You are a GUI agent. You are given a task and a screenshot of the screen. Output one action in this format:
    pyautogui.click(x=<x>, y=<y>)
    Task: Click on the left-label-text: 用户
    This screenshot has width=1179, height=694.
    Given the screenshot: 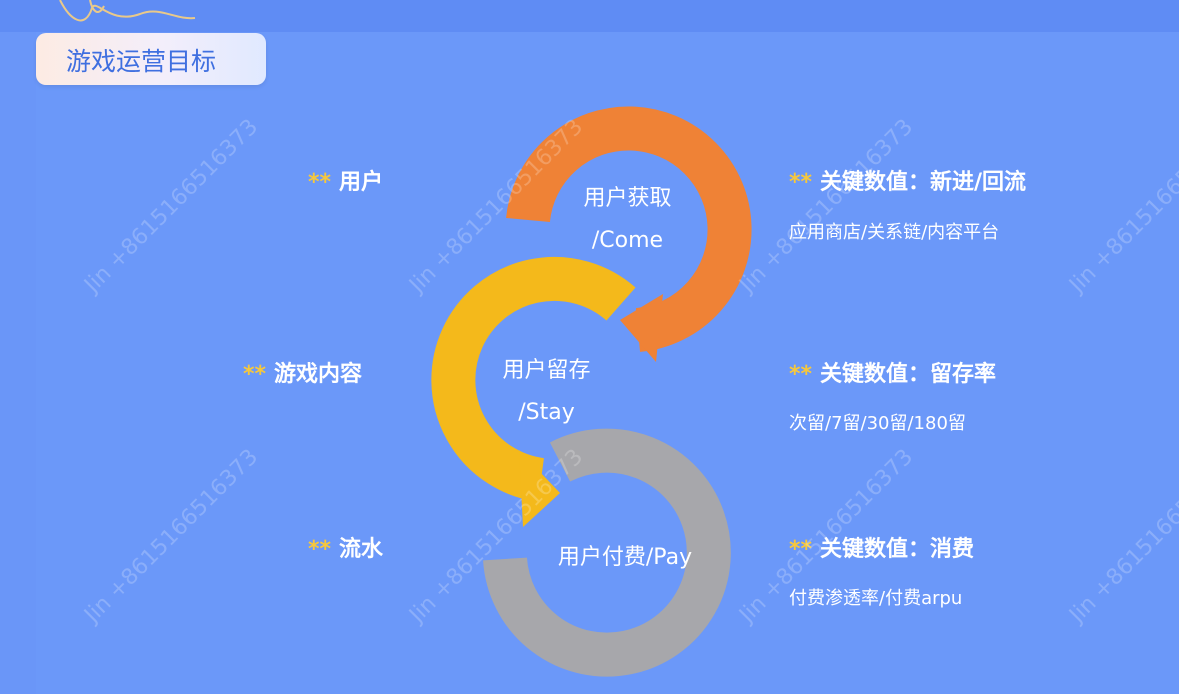 What is the action you would take?
    pyautogui.click(x=361, y=182)
    